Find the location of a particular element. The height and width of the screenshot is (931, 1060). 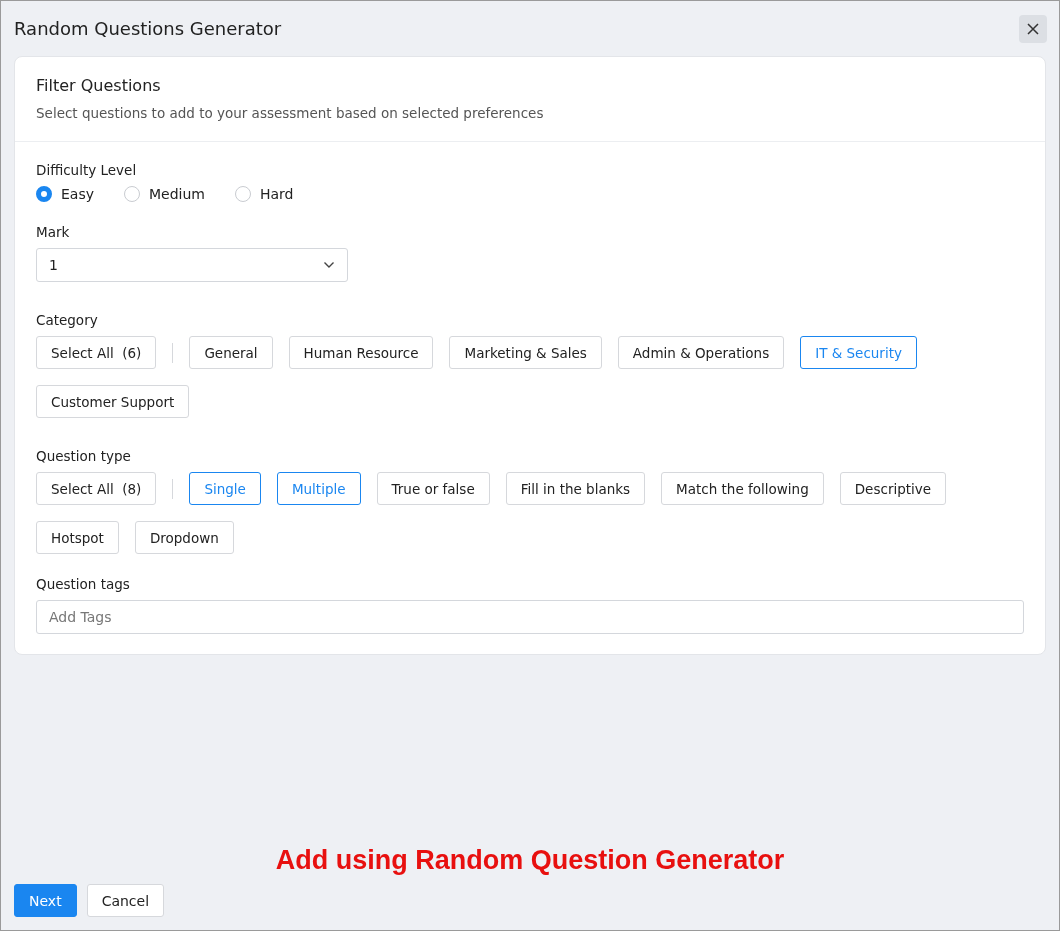

filter-chip: Marketing & Sales is located at coordinates (525, 352).